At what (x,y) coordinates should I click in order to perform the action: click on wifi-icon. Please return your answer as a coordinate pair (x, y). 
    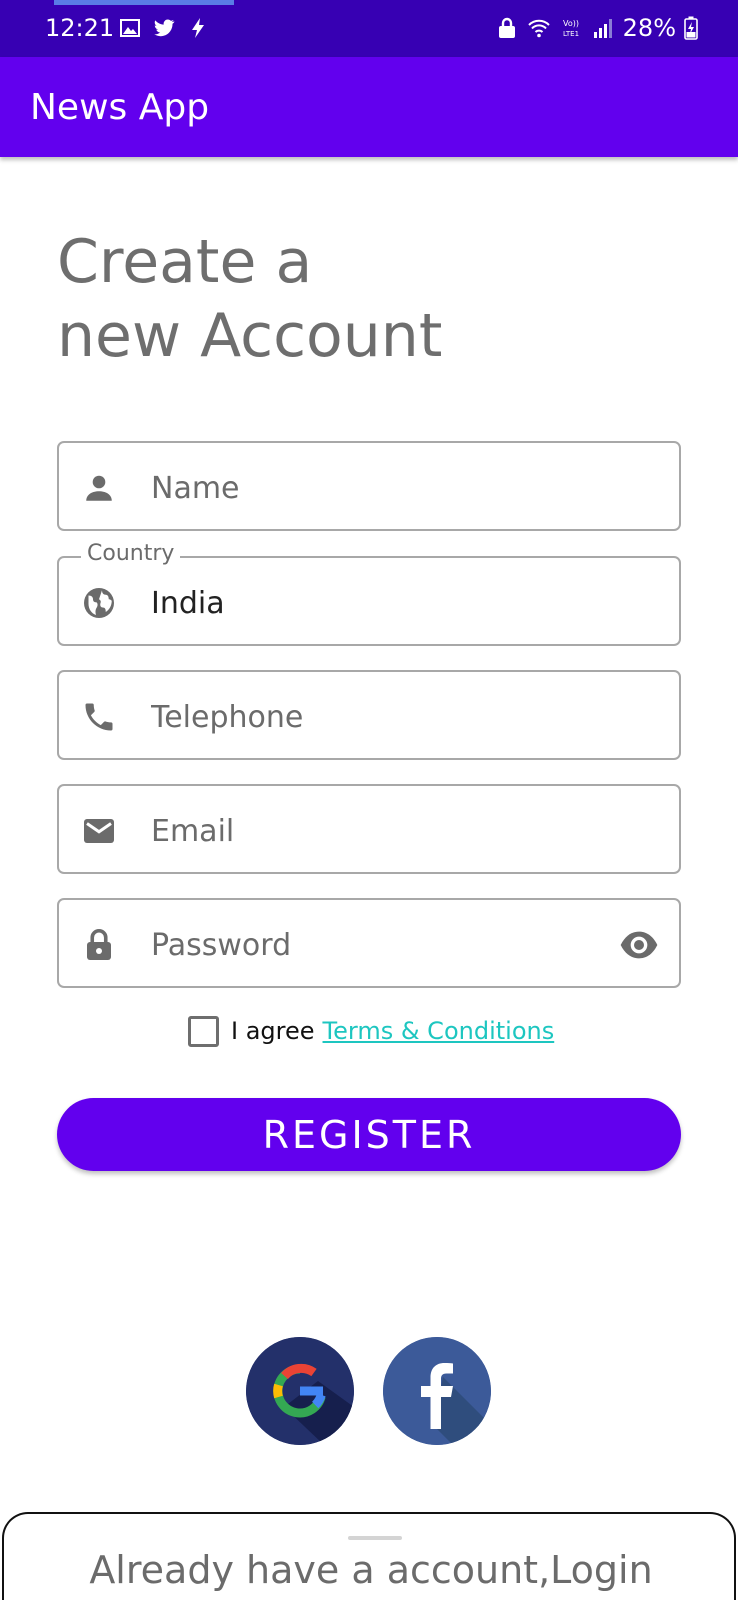
    Looking at the image, I should click on (538, 28).